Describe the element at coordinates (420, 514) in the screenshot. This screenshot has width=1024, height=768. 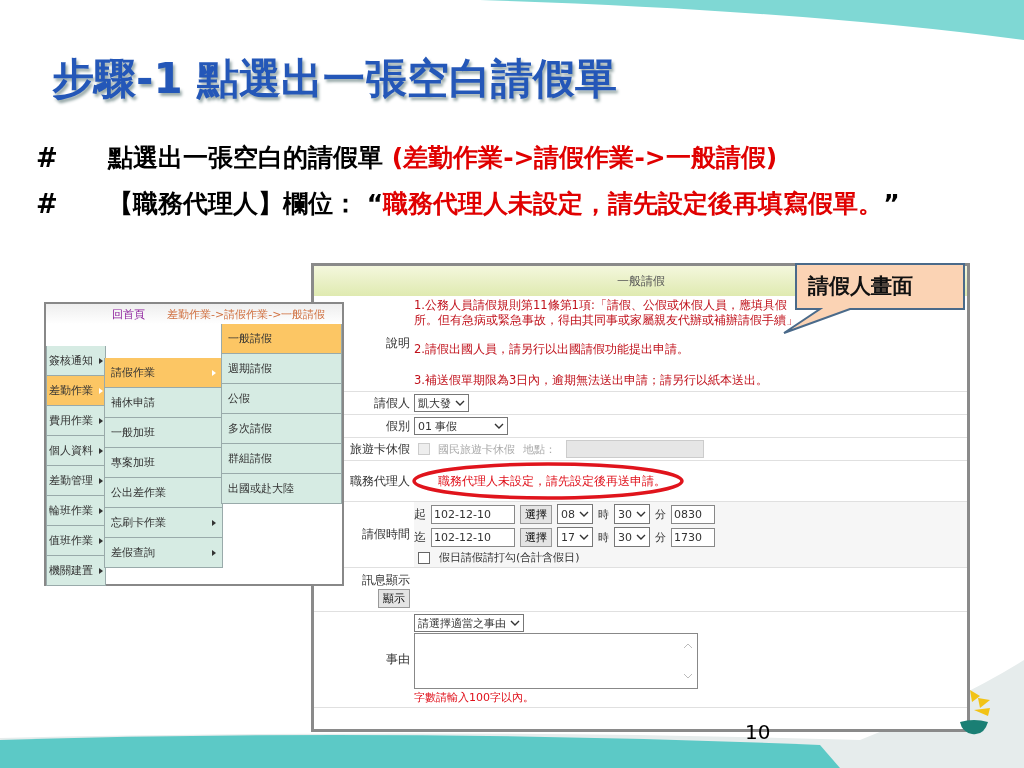
I see `field-label: 起` at that location.